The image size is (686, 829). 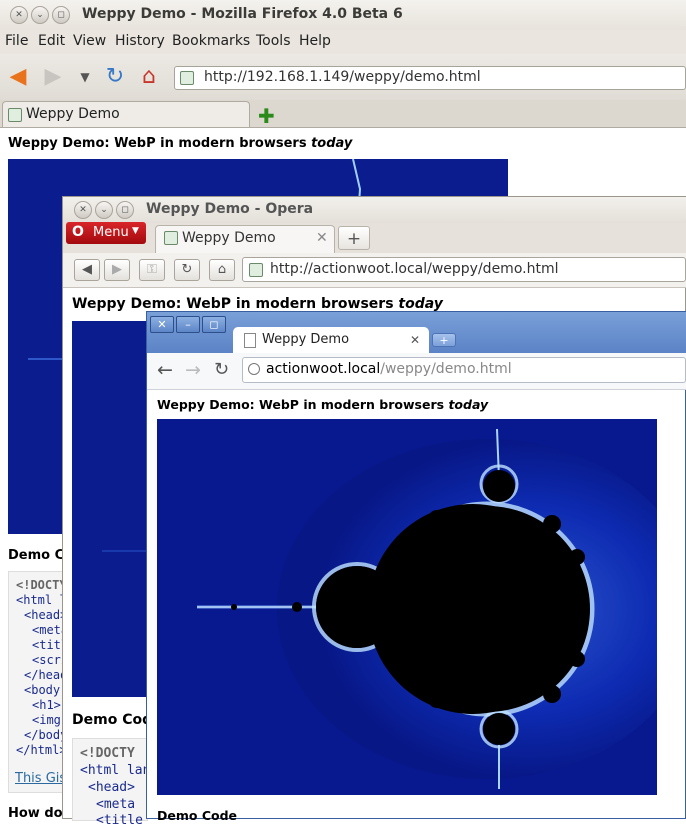 What do you see at coordinates (111, 232) in the screenshot?
I see `opera-menu-label: Menu` at bounding box center [111, 232].